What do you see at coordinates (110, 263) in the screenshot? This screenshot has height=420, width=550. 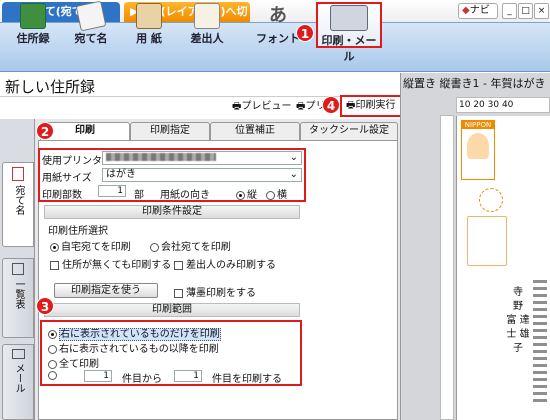 I see `checkbox-print-no-address: 住所が無くても印刷する` at bounding box center [110, 263].